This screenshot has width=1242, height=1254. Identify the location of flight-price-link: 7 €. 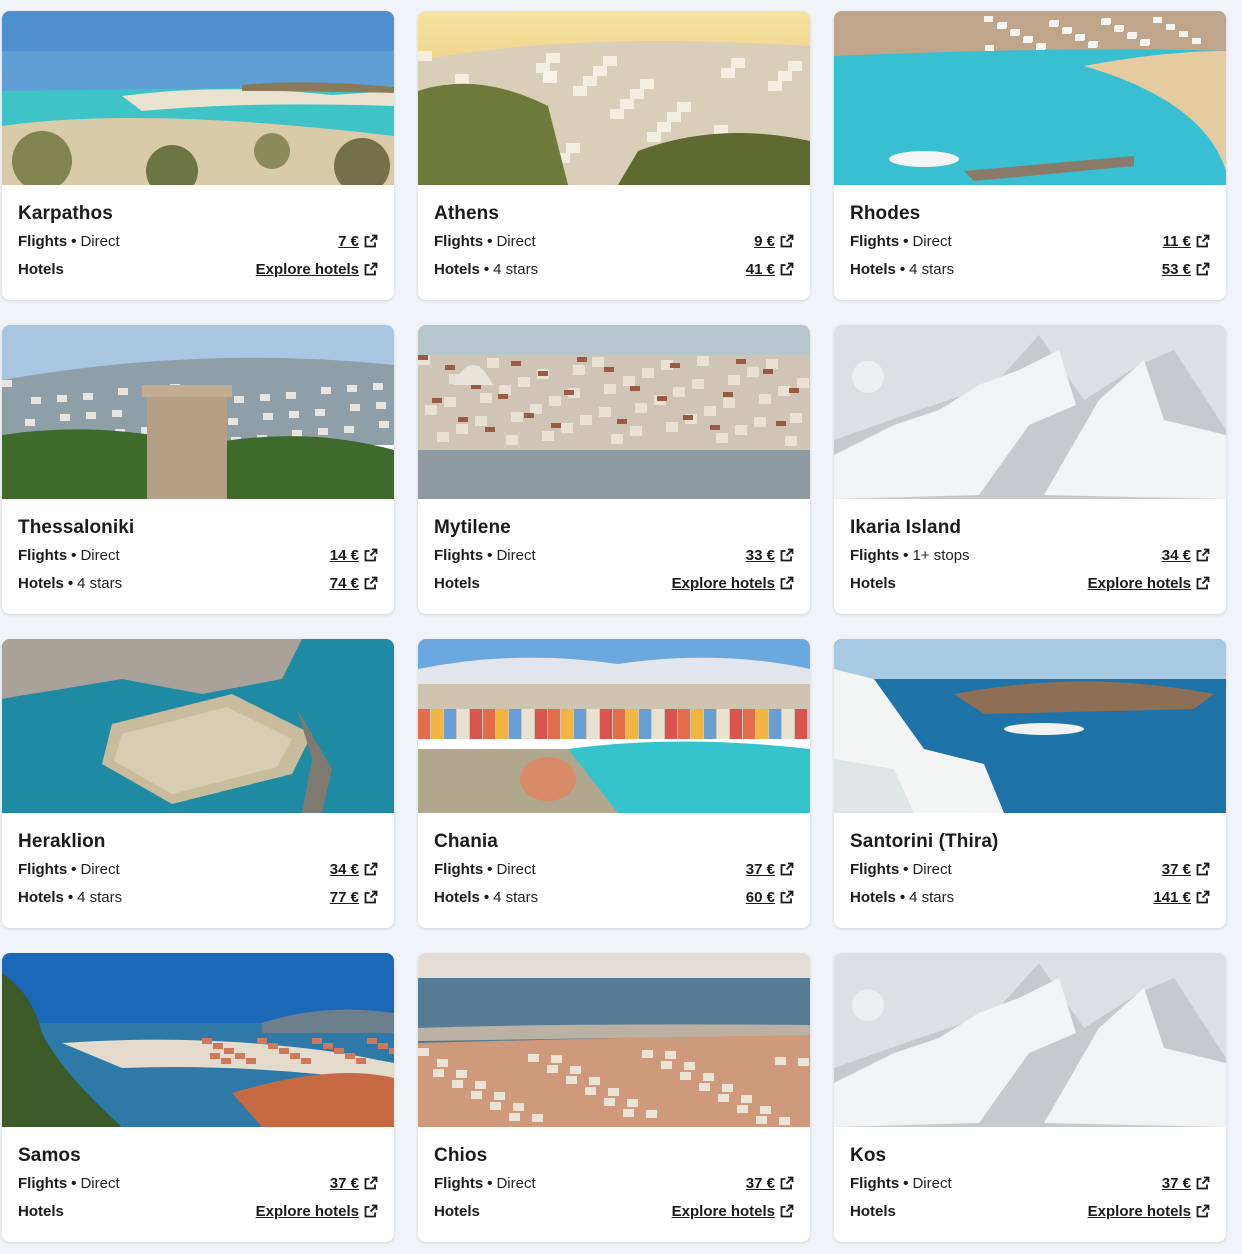
(358, 241).